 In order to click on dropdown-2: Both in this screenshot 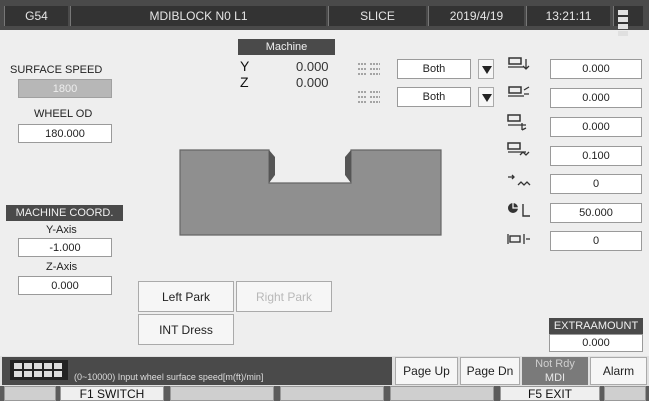, I will do `click(434, 97)`.